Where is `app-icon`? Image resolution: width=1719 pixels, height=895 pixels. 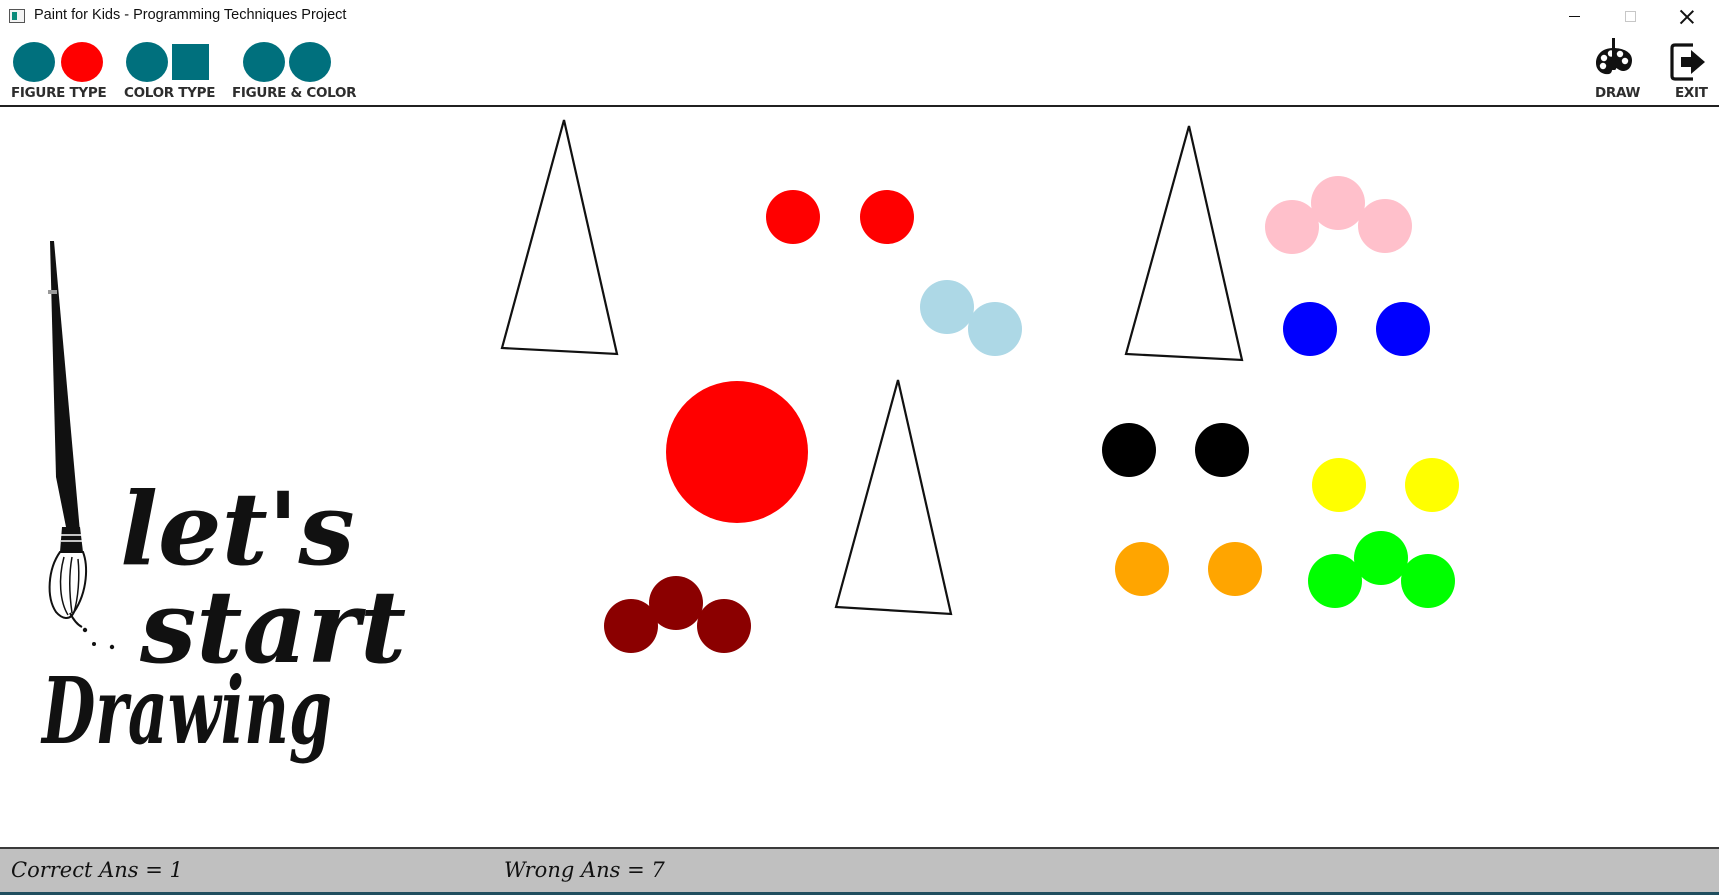
app-icon is located at coordinates (17, 16).